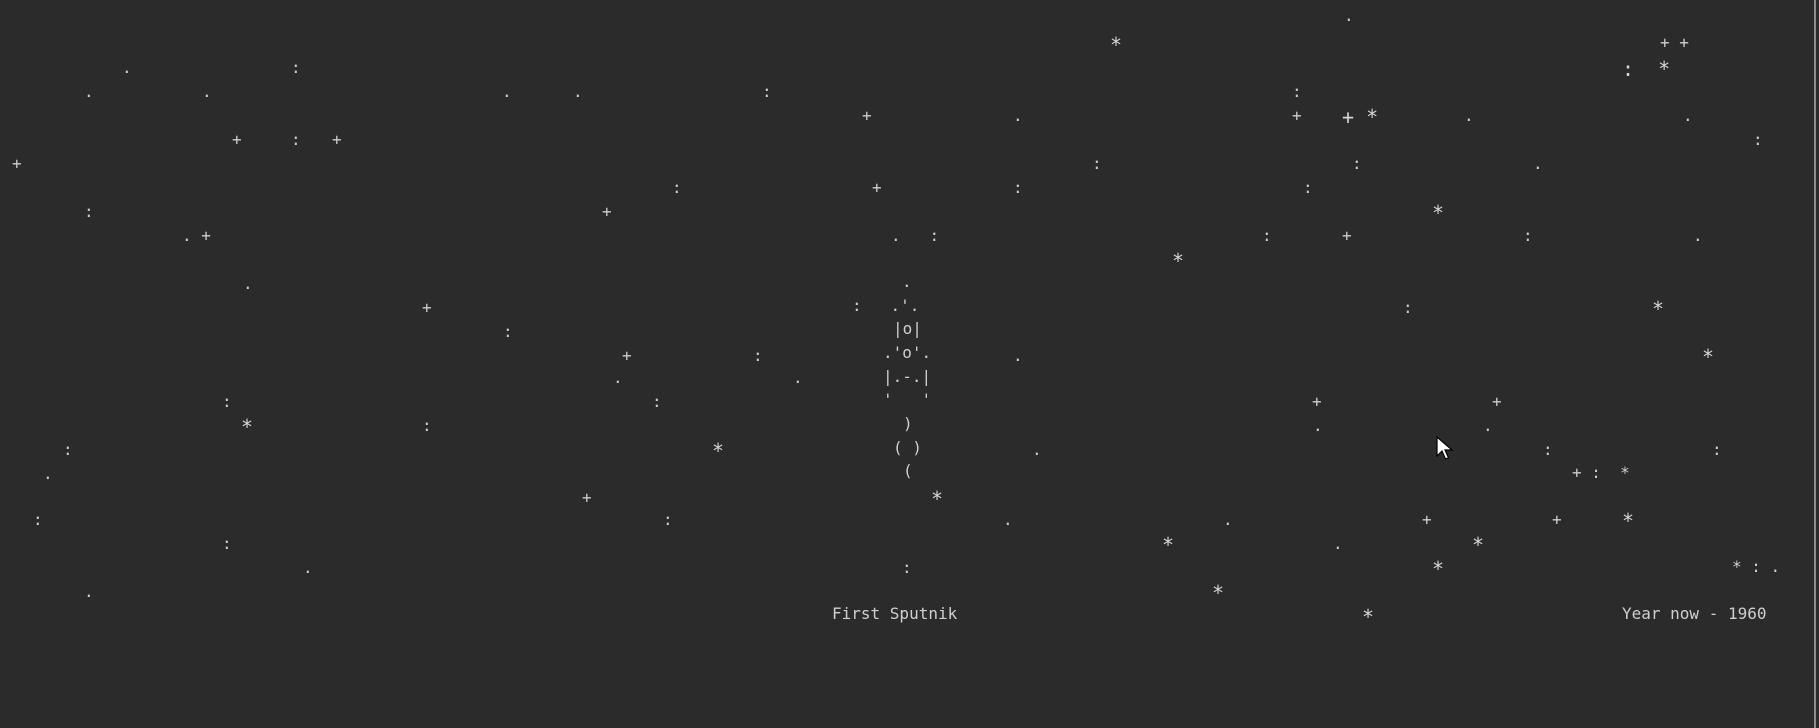 This screenshot has height=728, width=1819. What do you see at coordinates (907, 352) in the screenshot?
I see `rocket-line: .'o'.` at bounding box center [907, 352].